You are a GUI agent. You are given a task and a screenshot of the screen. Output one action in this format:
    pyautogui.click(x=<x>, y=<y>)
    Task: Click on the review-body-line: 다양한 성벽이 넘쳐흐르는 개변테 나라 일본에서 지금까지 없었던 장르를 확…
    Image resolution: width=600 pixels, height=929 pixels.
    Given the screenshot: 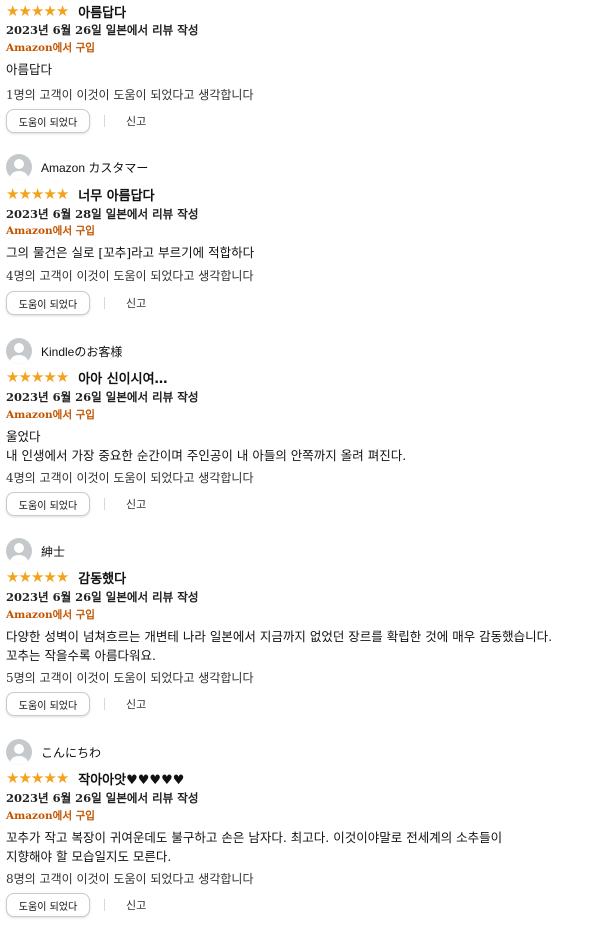 What is the action you would take?
    pyautogui.click(x=279, y=636)
    